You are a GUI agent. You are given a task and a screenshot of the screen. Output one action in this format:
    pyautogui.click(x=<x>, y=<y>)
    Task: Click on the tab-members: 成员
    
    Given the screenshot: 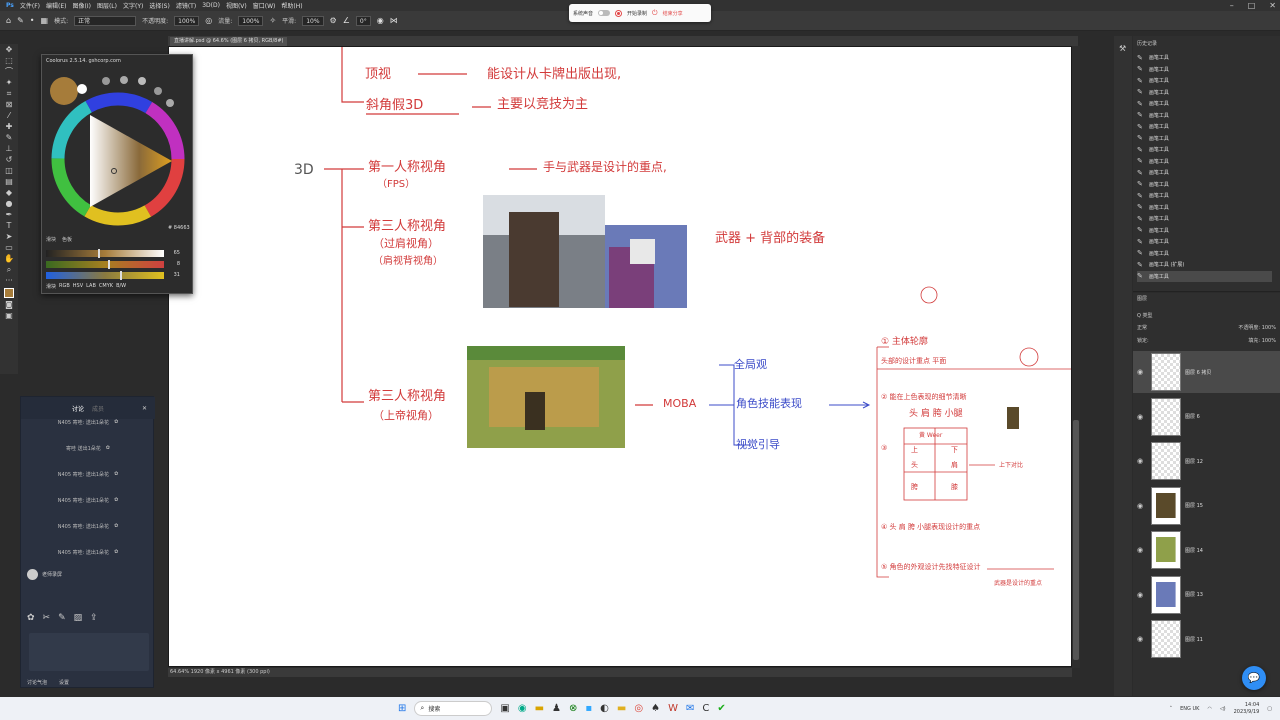 What is the action you would take?
    pyautogui.click(x=98, y=408)
    